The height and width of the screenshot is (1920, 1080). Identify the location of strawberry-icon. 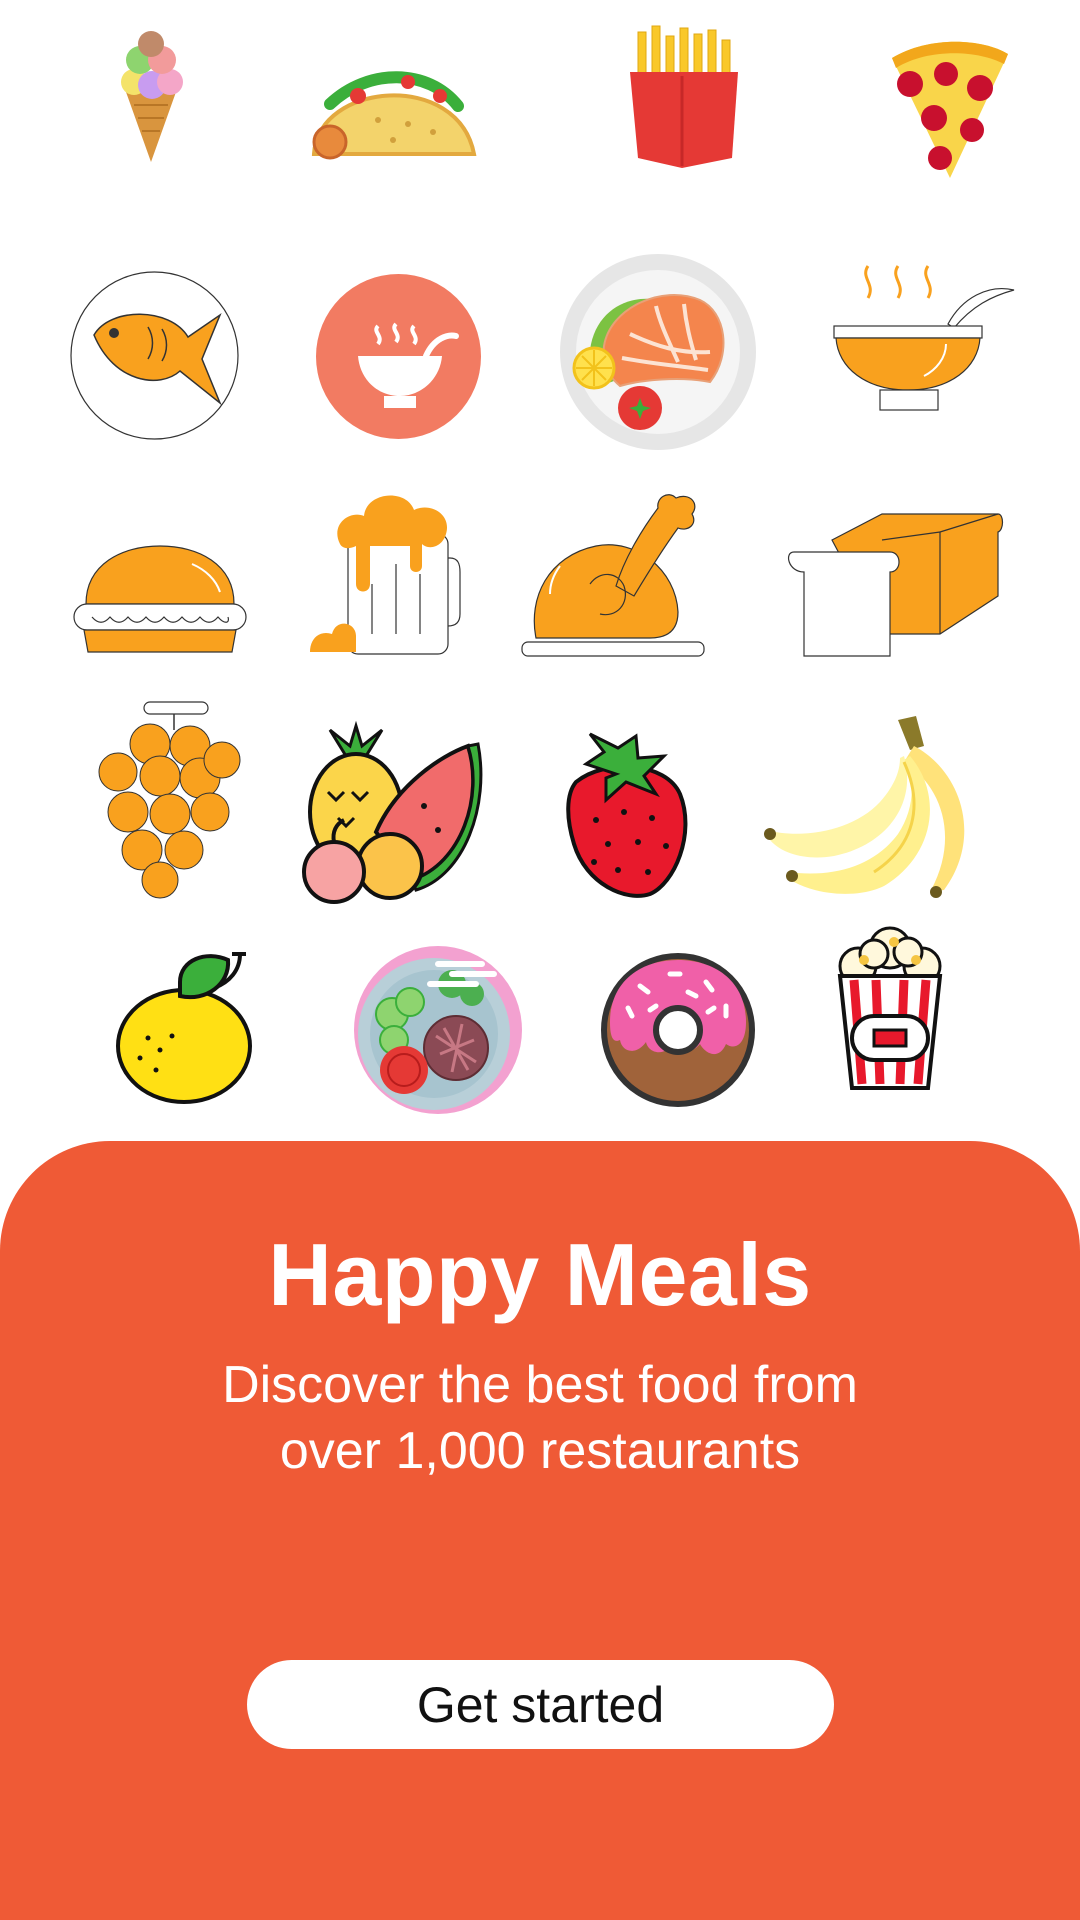
(622, 816).